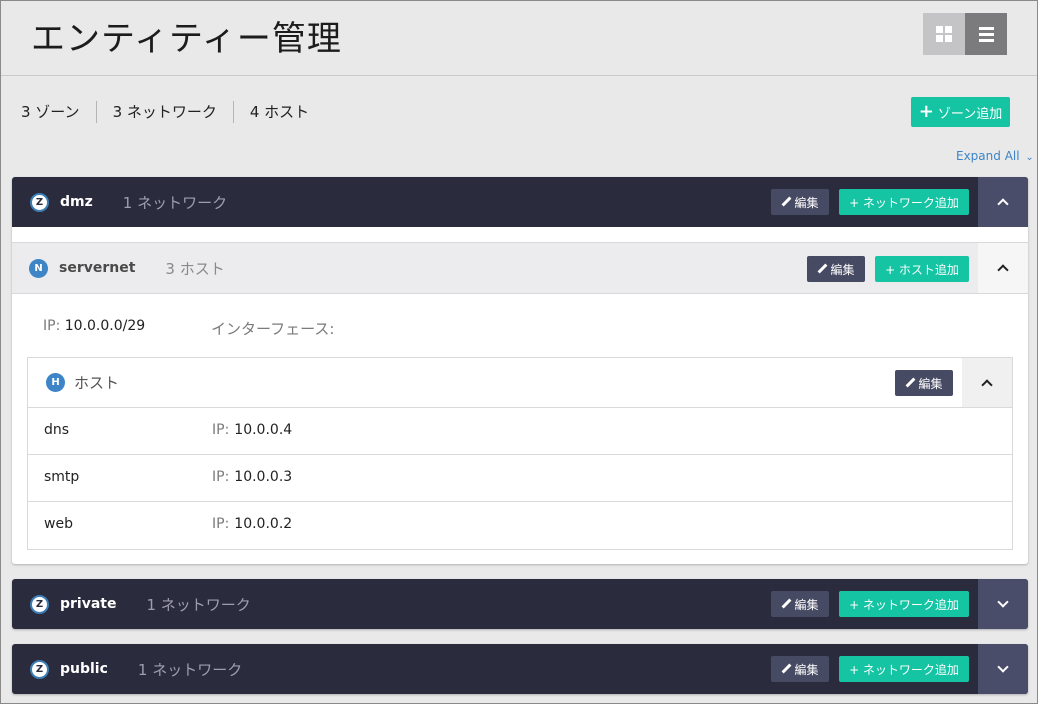 Image resolution: width=1038 pixels, height=704 pixels. Describe the element at coordinates (76, 202) in the screenshot. I see `zone-name: dmz` at that location.